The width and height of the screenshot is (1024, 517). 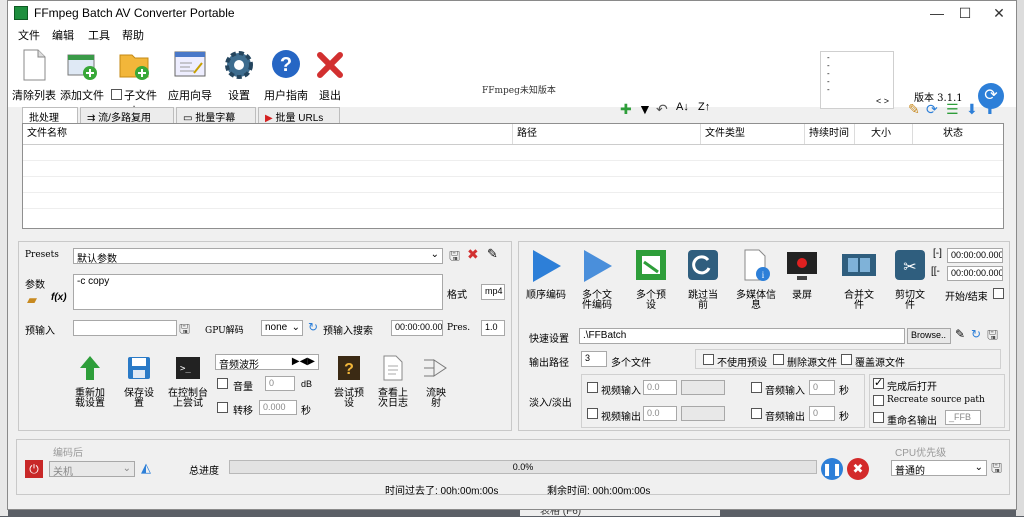 What do you see at coordinates (184, 331) in the screenshot?
I see `save-preinput-icon: 🖫` at bounding box center [184, 331].